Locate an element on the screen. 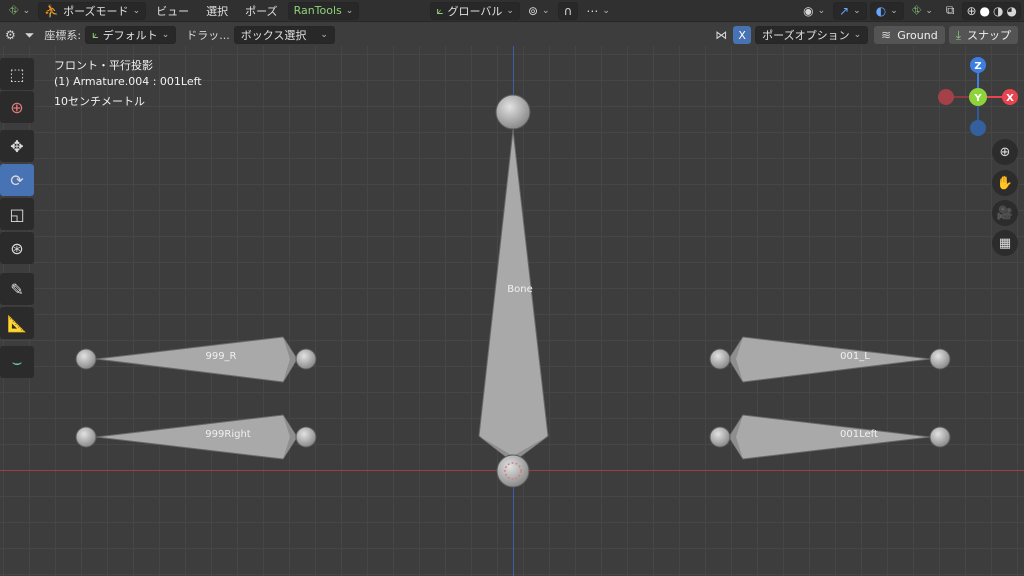 The image size is (1024, 576). bone-999-right-label: 999Right is located at coordinates (227, 434).